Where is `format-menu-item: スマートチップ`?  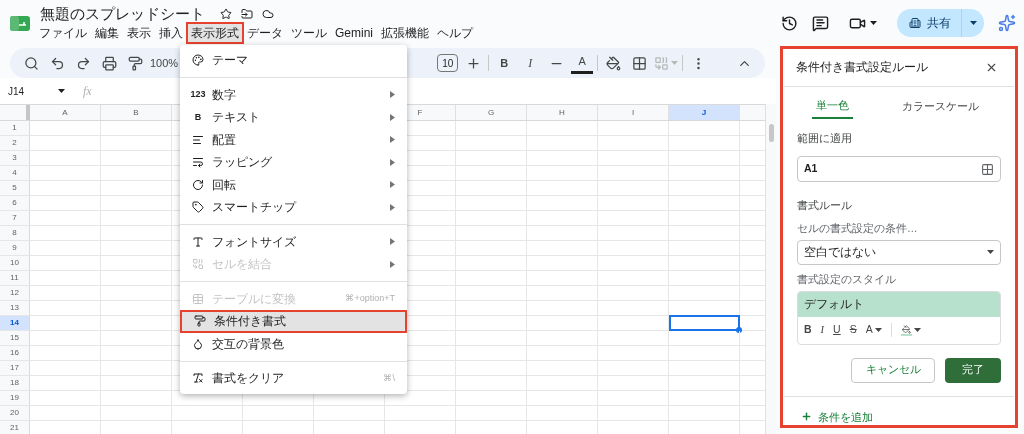
format-menu-item: スマートチップ is located at coordinates (293, 207).